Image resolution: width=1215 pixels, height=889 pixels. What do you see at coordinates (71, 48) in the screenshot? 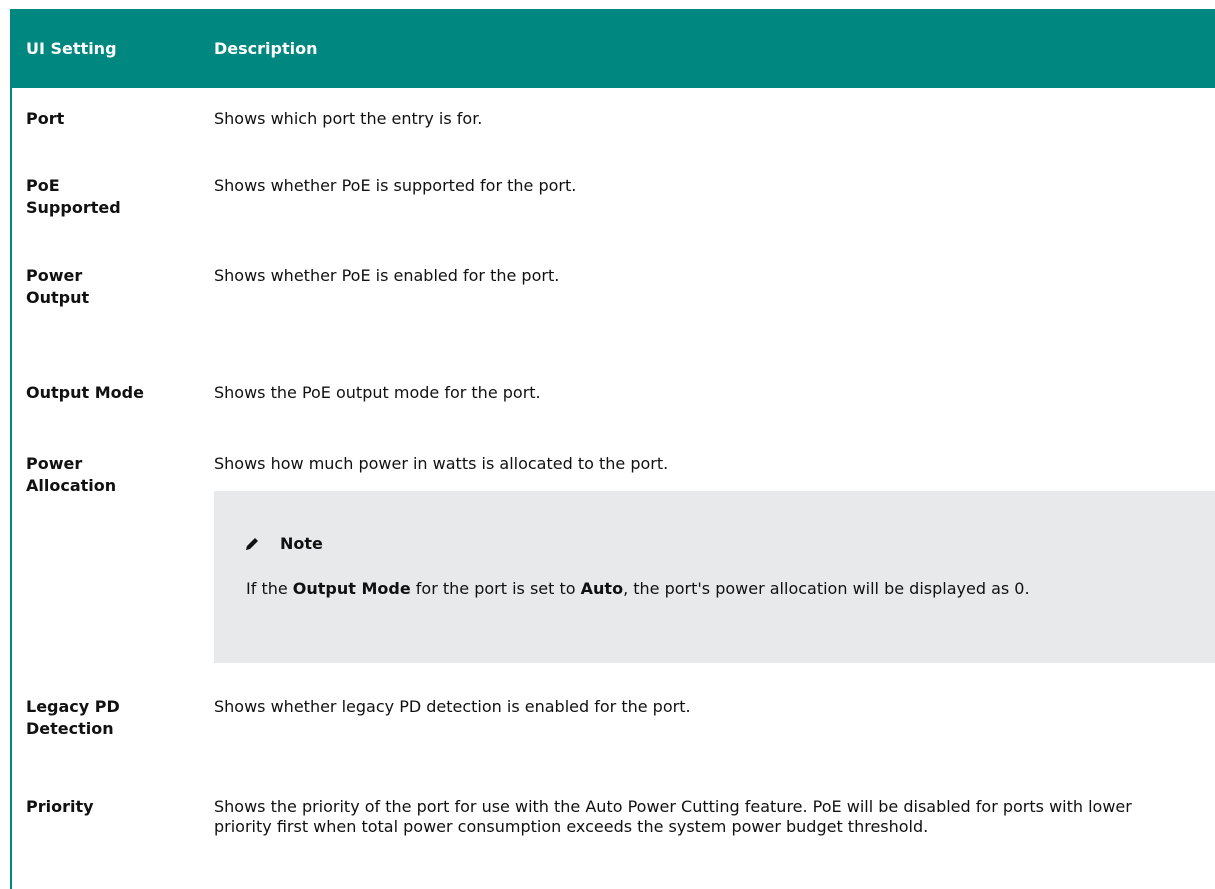
I see `column-header-ui-setting: UI Setting` at bounding box center [71, 48].